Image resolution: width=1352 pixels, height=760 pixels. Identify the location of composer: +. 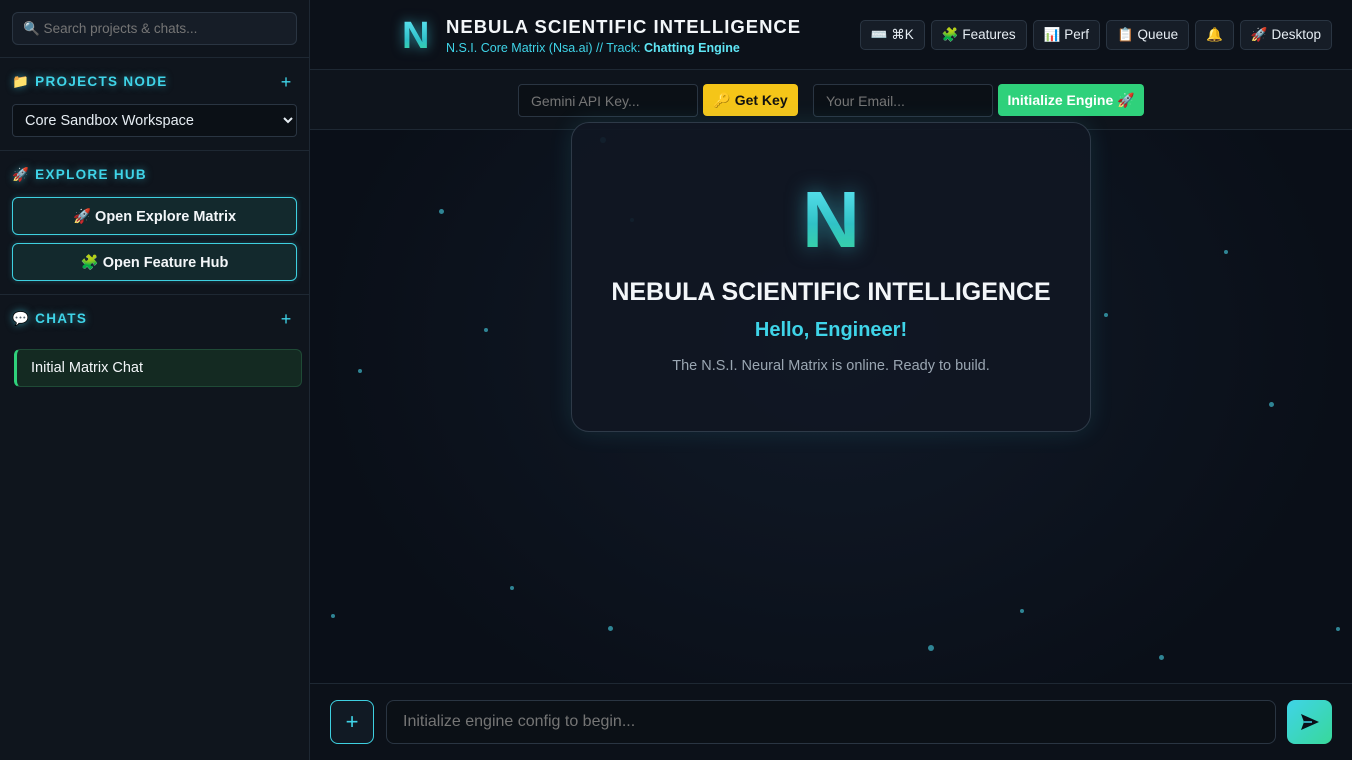
(831, 721).